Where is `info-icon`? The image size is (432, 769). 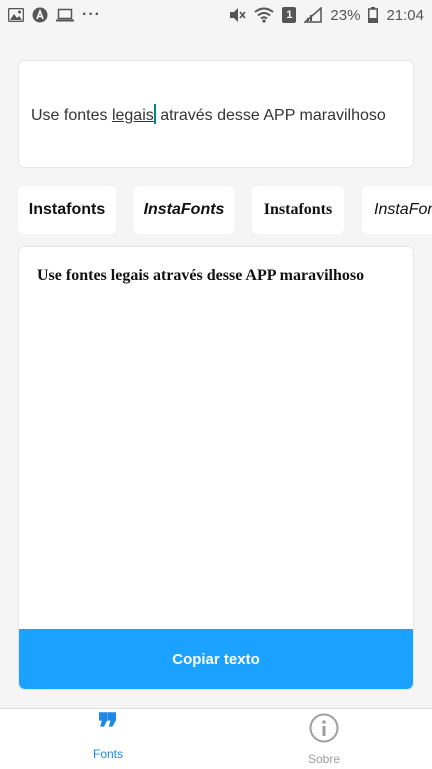
info-icon is located at coordinates (324, 729).